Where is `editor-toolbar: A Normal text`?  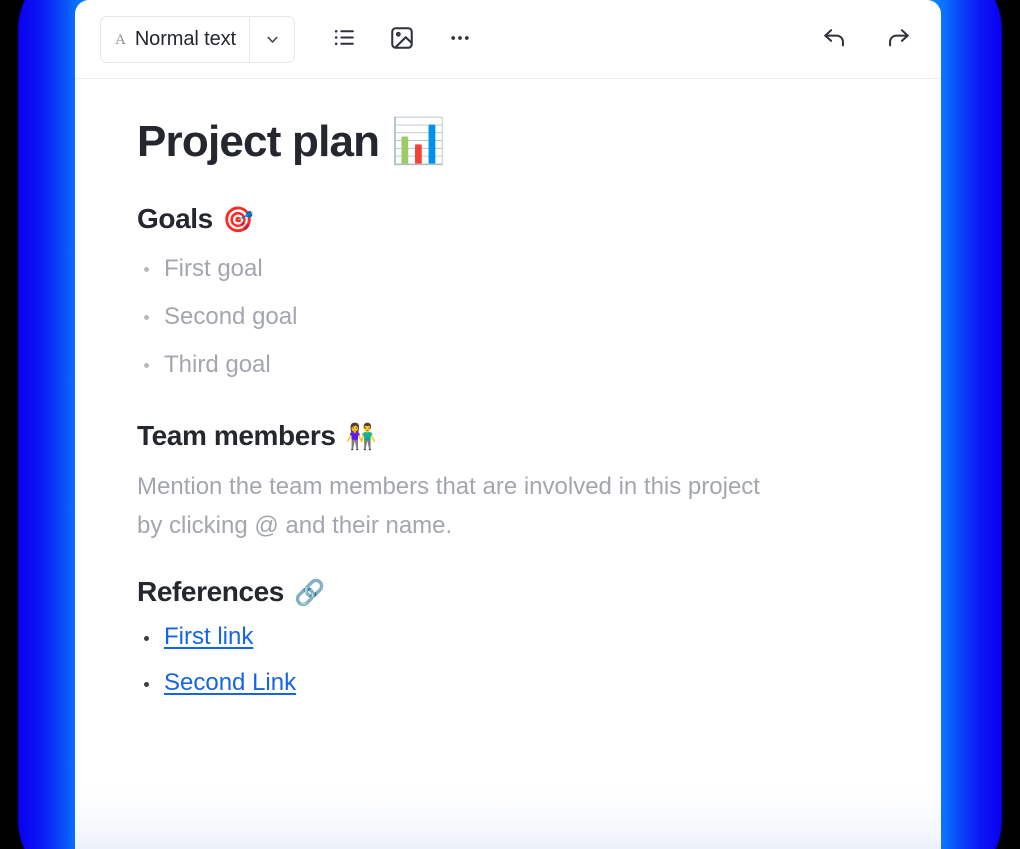
editor-toolbar: A Normal text is located at coordinates (508, 39).